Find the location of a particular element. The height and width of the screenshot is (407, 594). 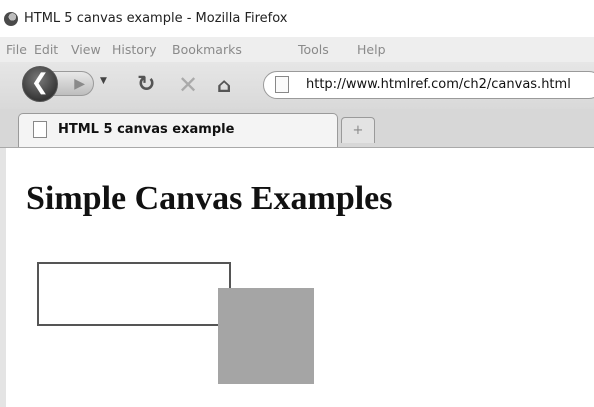

stop-icon: ✕ is located at coordinates (188, 85).